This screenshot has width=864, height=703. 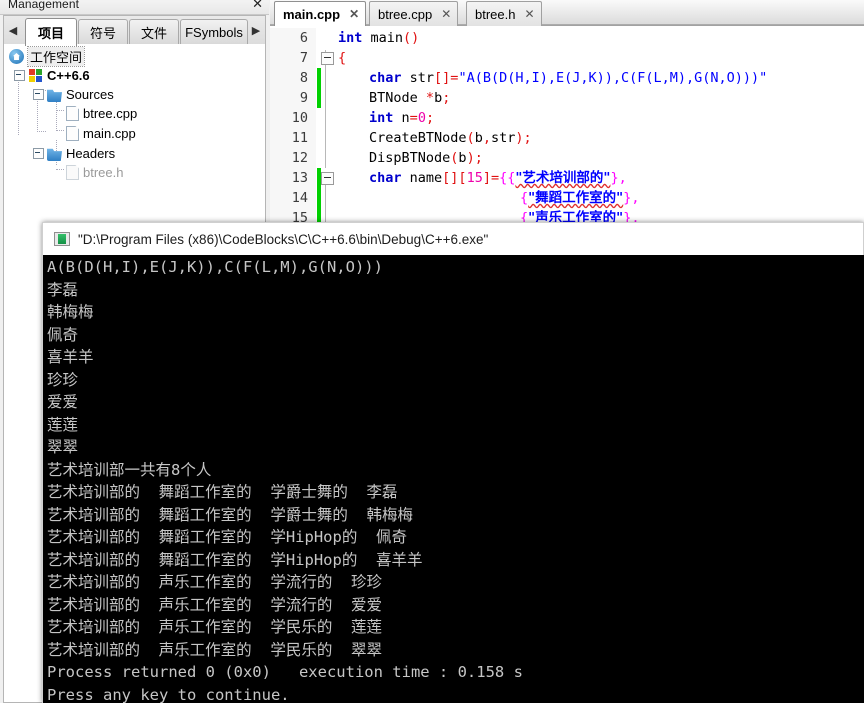 What do you see at coordinates (110, 113) in the screenshot?
I see `tree-label-btree-cpp: btree.cpp` at bounding box center [110, 113].